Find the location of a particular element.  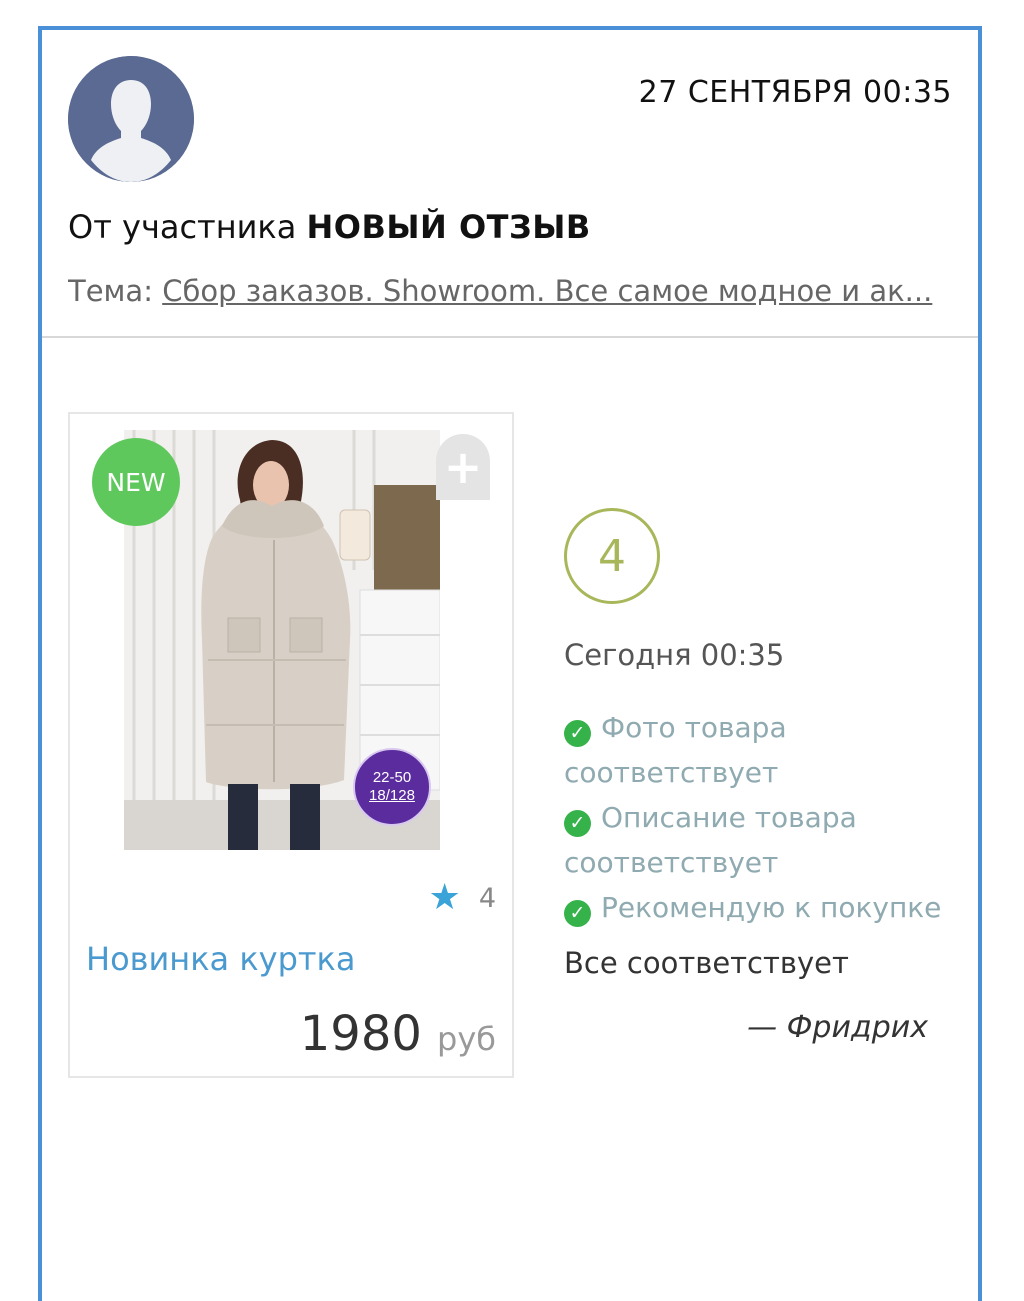

from-name: НОВЫЙ ОТЗЫВ is located at coordinates (449, 227).